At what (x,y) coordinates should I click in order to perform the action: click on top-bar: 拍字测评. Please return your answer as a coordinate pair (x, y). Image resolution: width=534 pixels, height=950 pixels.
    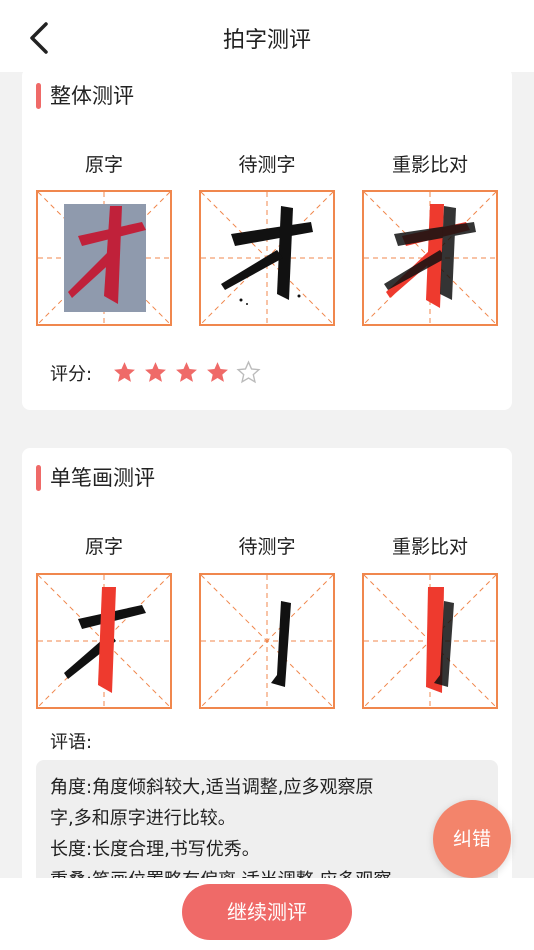
    Looking at the image, I should click on (267, 36).